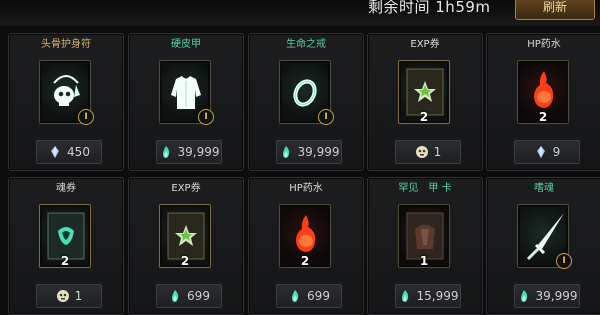 This screenshot has width=600, height=315. Describe the element at coordinates (555, 10) in the screenshot. I see `refresh-button: 刷新` at that location.